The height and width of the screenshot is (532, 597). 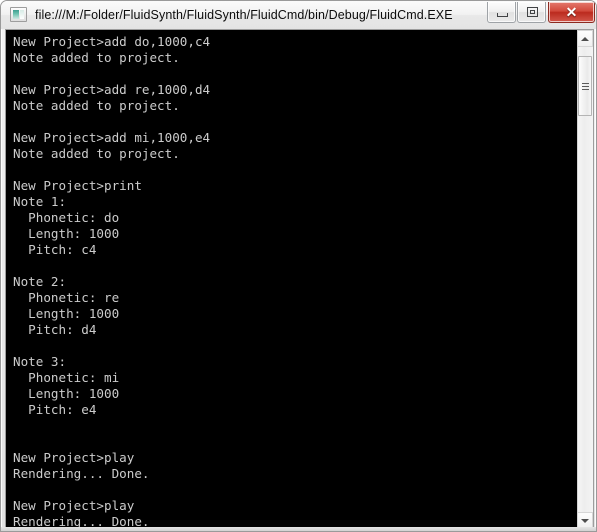 I want to click on scroll-up-arrow-icon, so click(x=585, y=38).